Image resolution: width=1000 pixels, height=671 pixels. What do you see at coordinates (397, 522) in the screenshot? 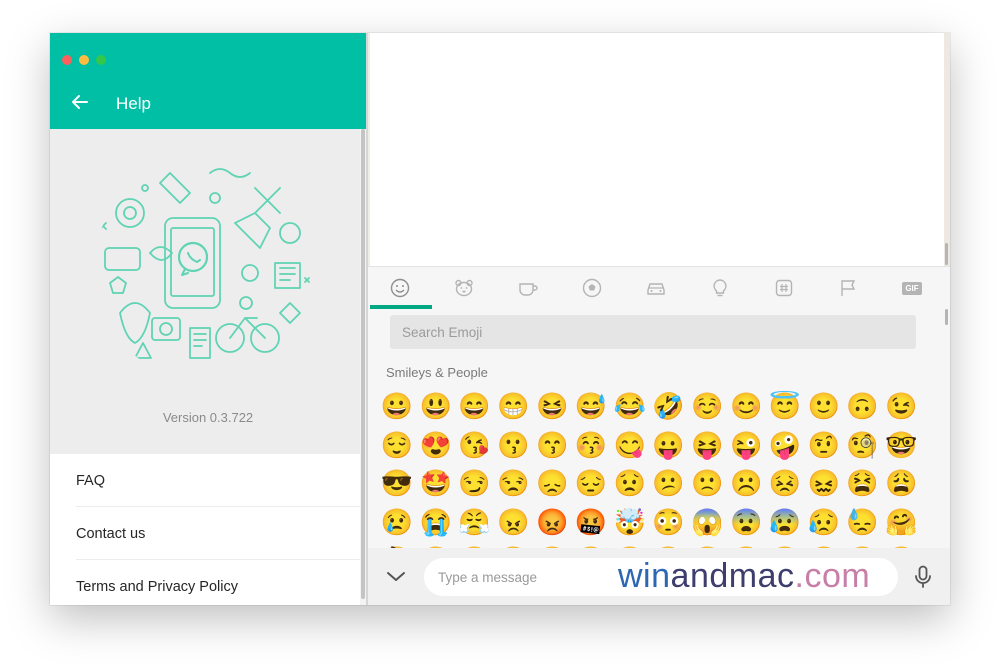
I see `emoji-item: 😢` at bounding box center [397, 522].